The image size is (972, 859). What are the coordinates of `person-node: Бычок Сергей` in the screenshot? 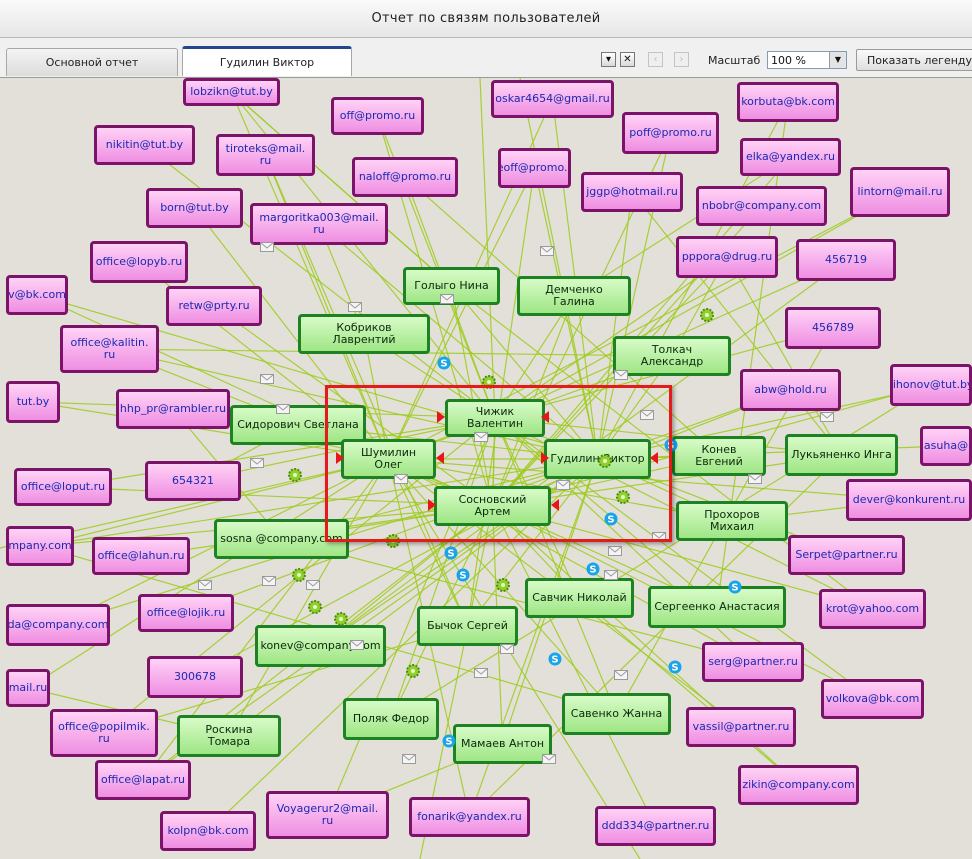 It's located at (467, 626).